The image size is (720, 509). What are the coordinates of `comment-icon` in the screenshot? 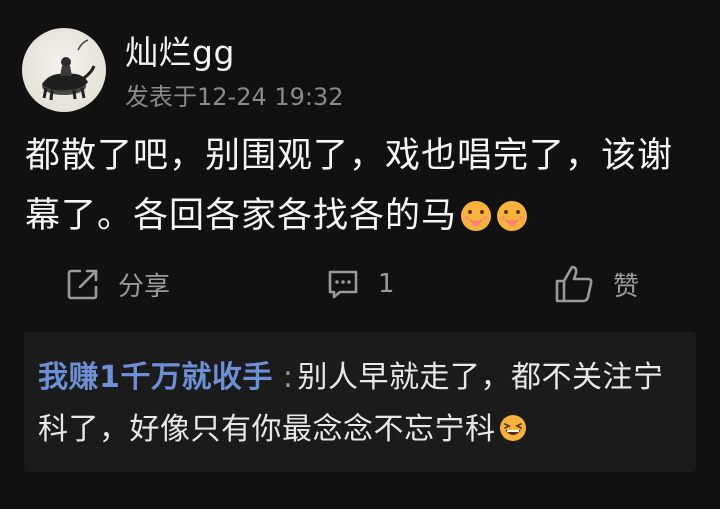 It's located at (343, 284).